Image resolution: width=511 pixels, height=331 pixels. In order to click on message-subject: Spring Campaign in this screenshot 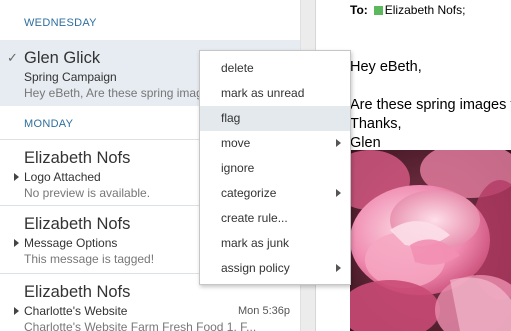, I will do `click(70, 77)`.